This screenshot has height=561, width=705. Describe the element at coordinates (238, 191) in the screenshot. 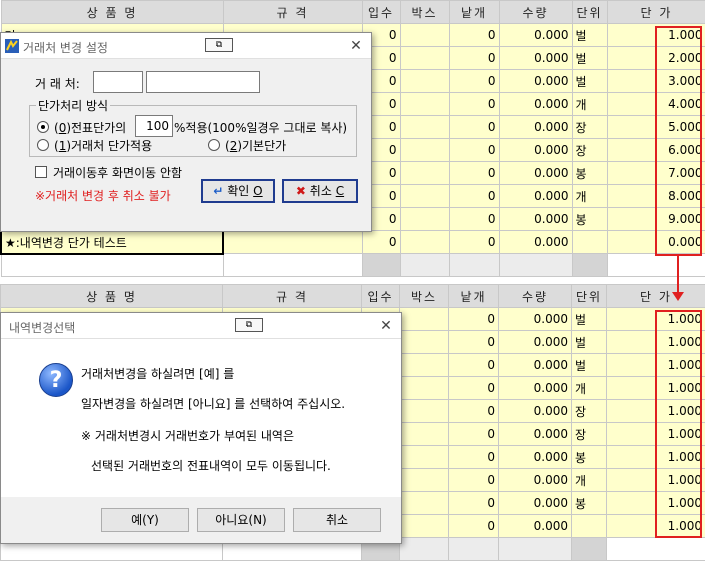

I see `ok-button: ↵ 확인 O` at that location.